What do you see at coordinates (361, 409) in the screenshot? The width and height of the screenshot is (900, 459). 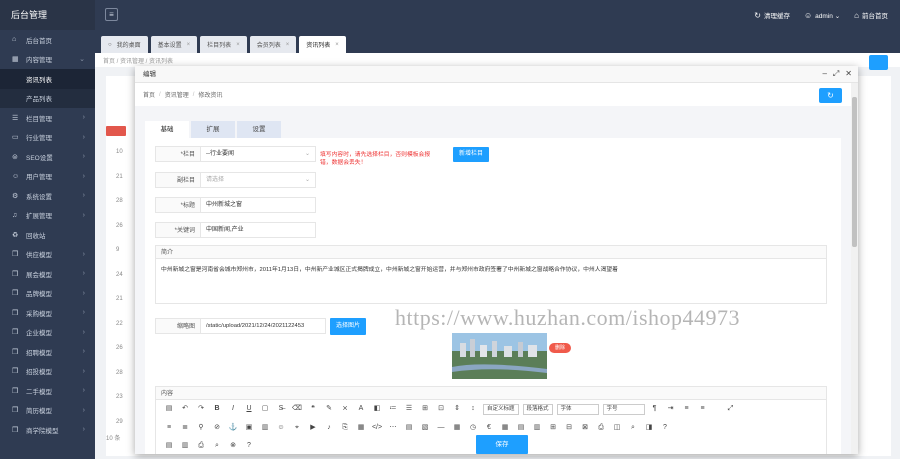 I see `font-color-icon: A` at bounding box center [361, 409].